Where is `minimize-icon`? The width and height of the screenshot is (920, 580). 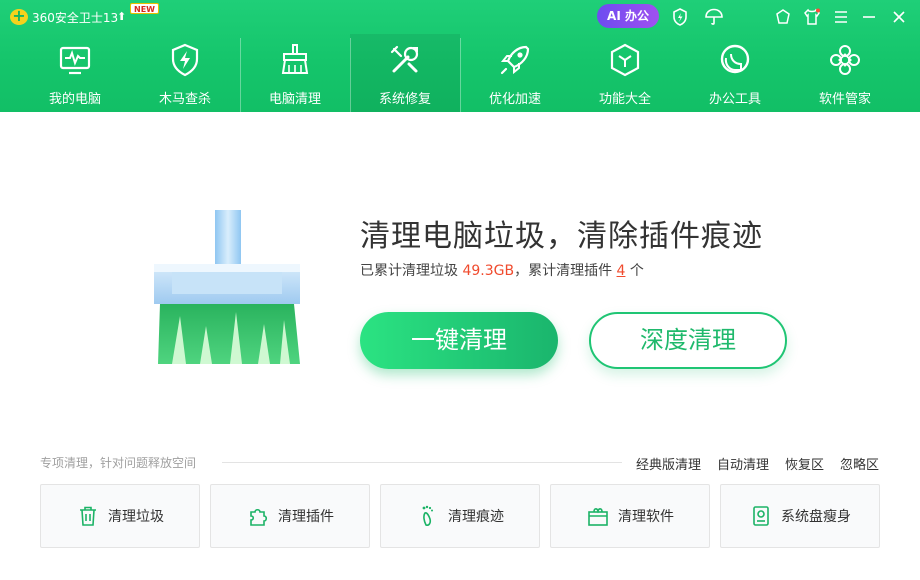
minimize-icon is located at coordinates (869, 17).